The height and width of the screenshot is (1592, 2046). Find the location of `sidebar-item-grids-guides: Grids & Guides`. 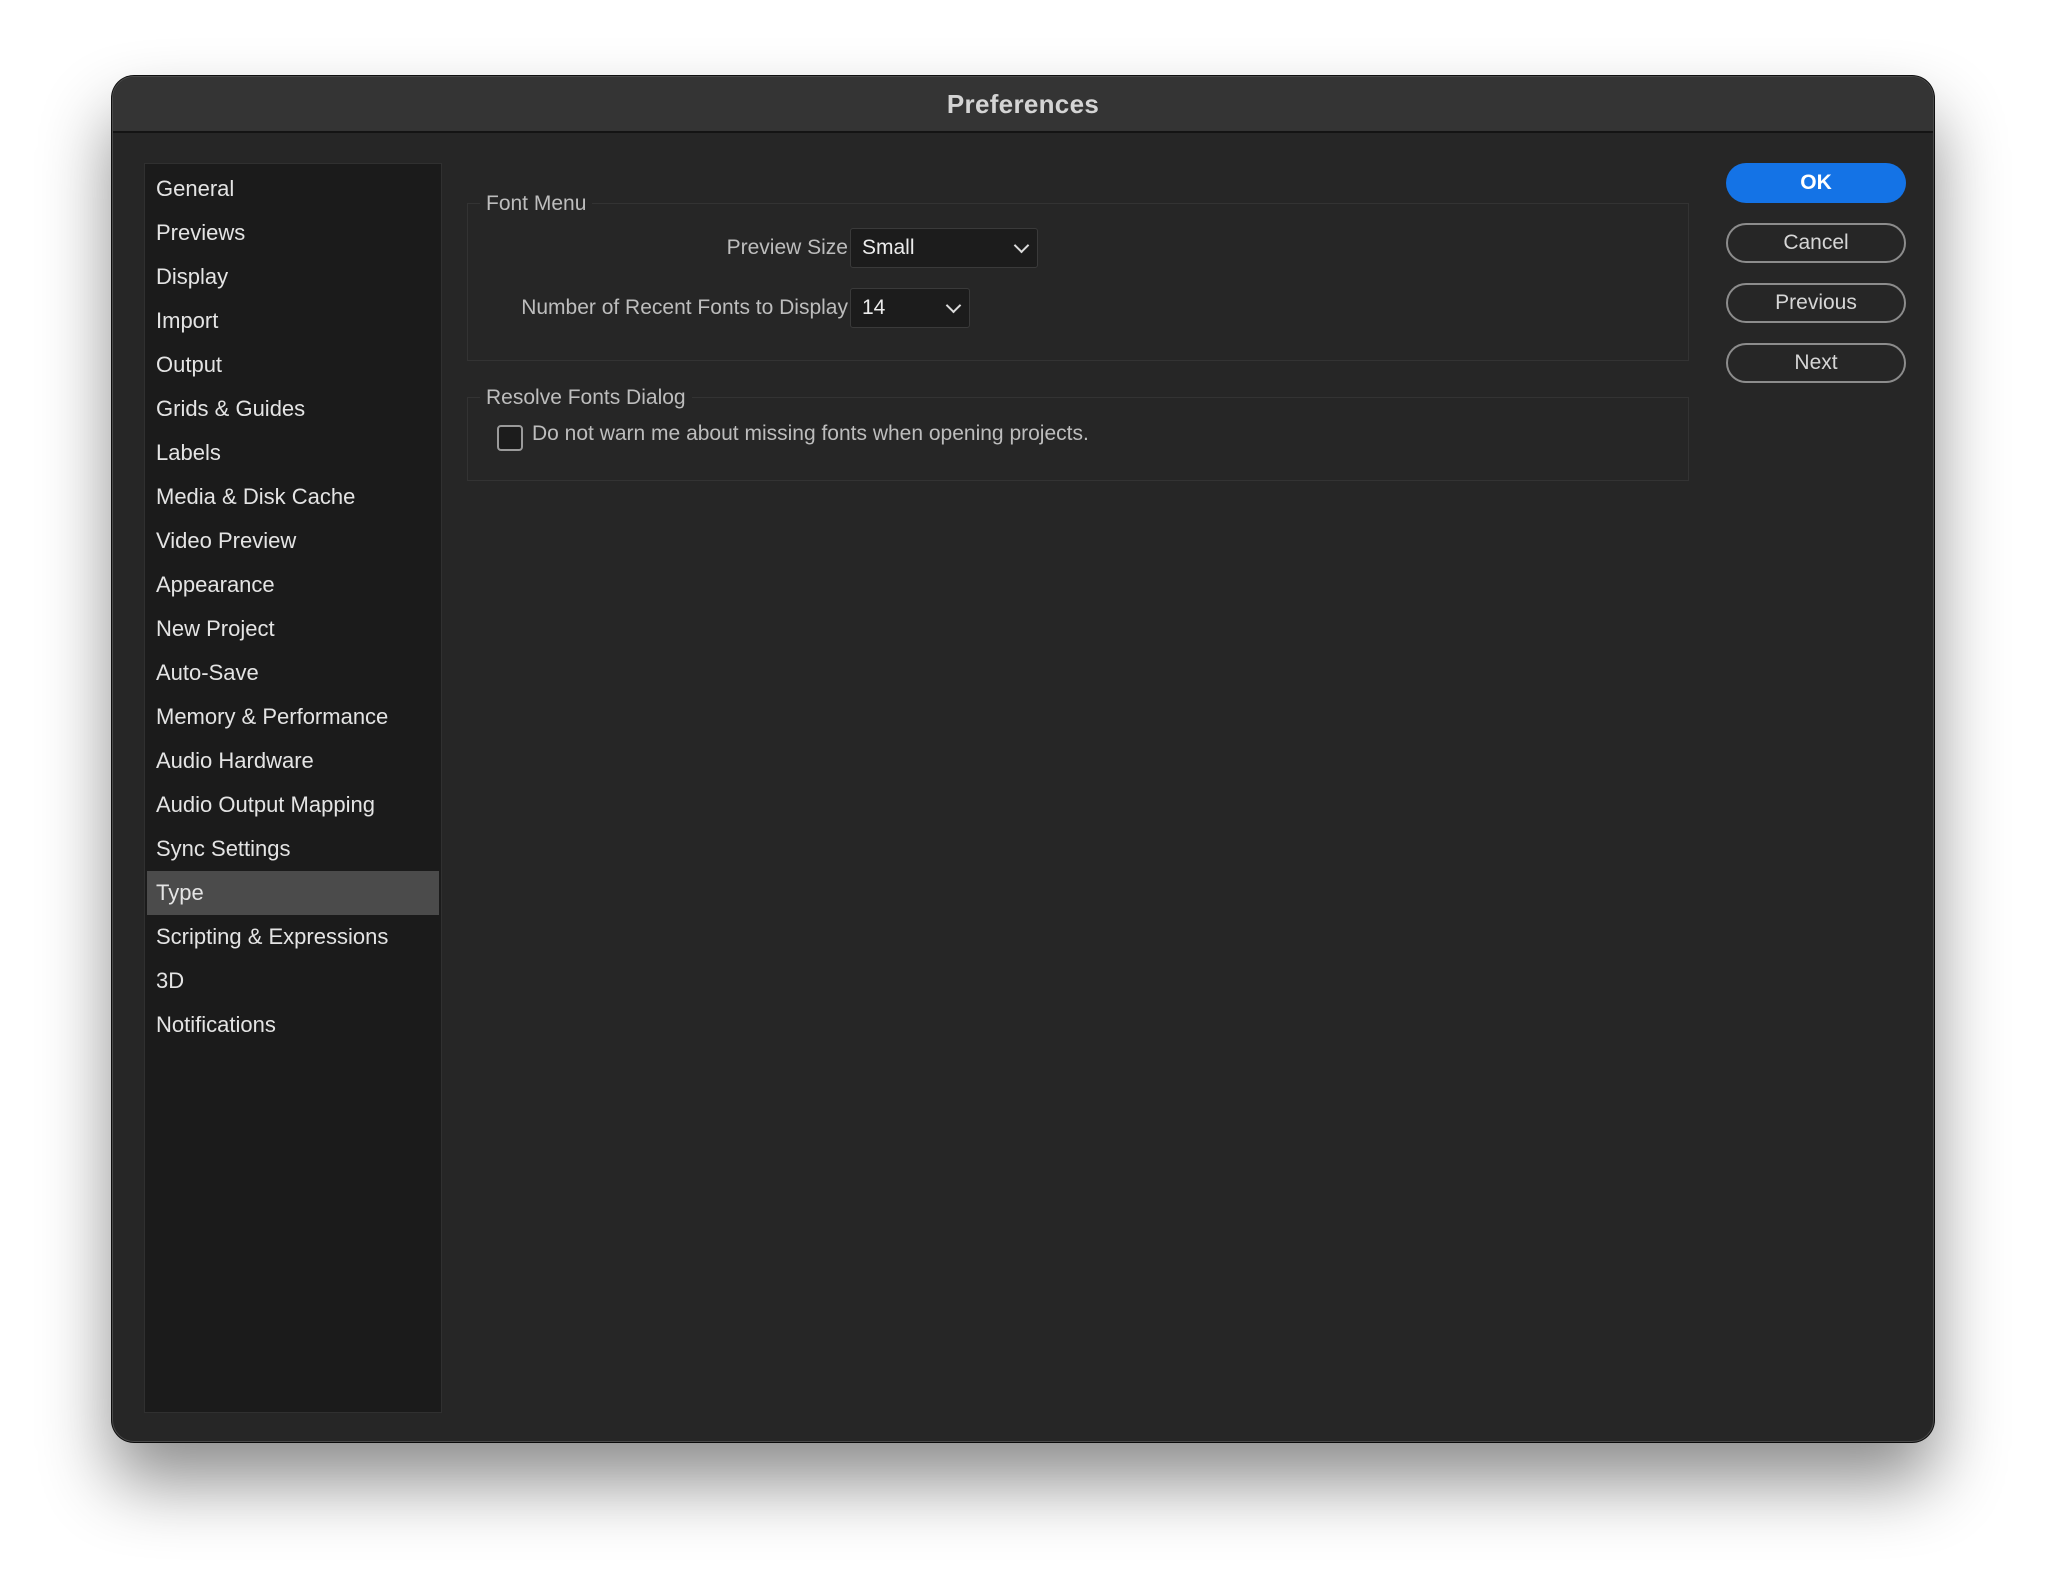

sidebar-item-grids-guides: Grids & Guides is located at coordinates (293, 409).